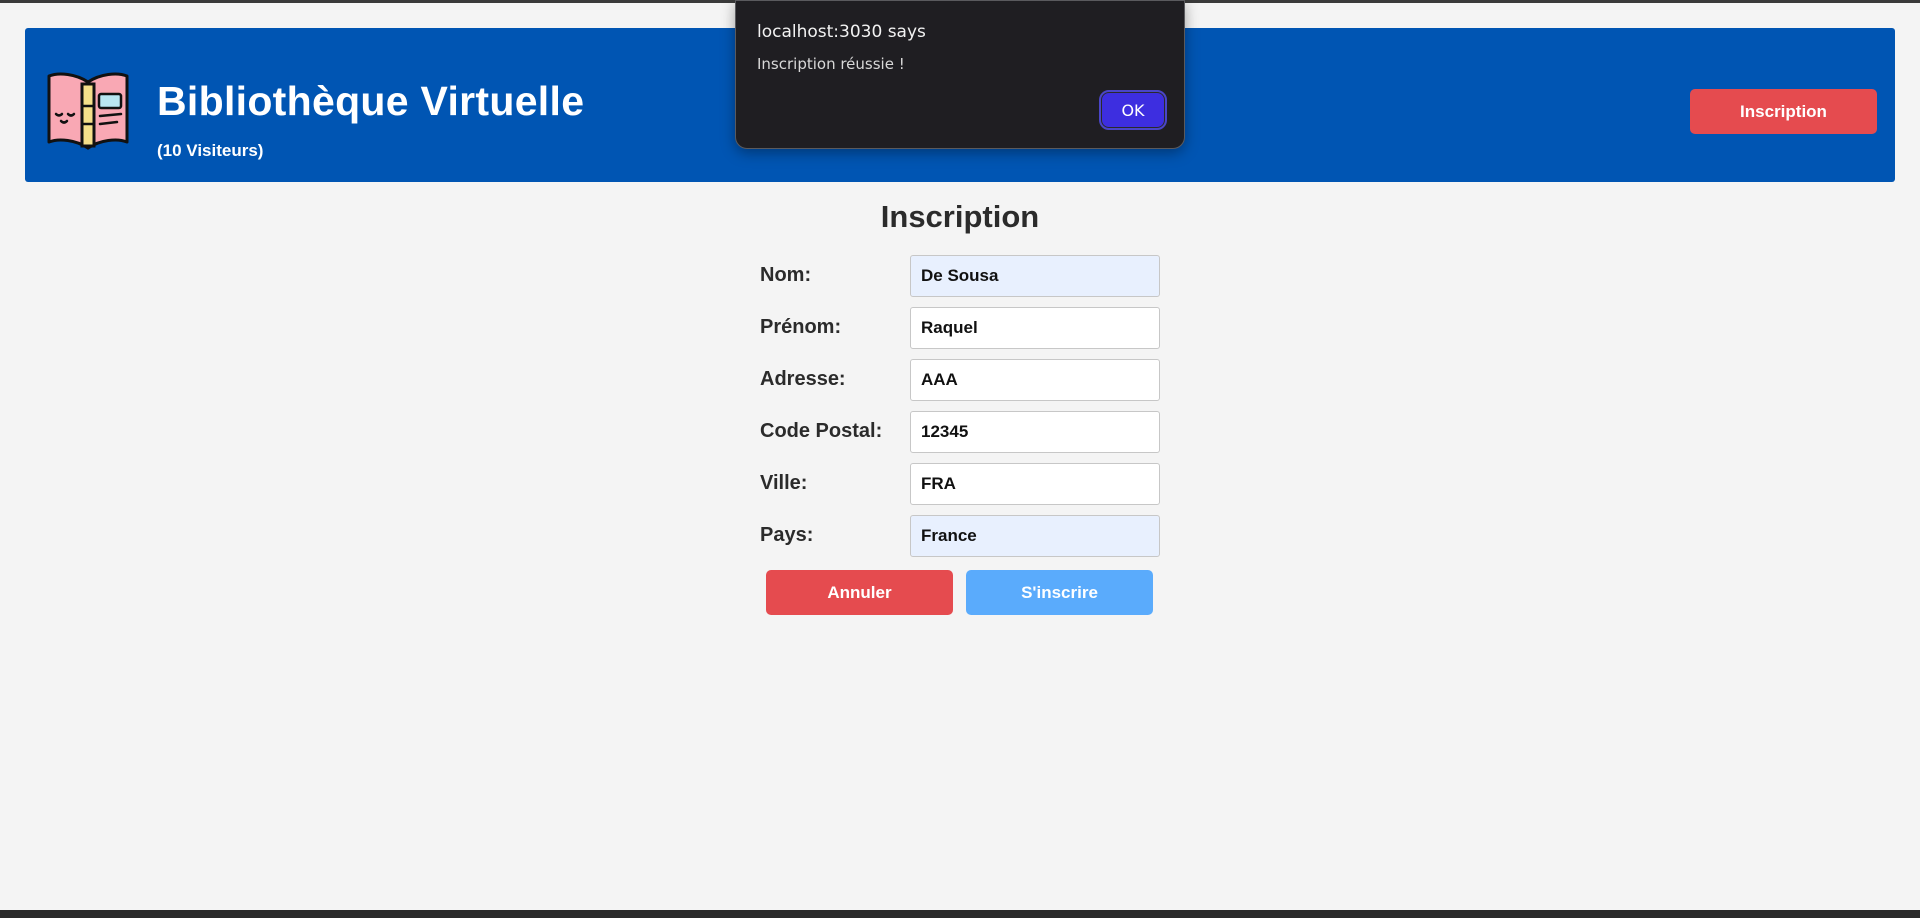  I want to click on ville-label: Ville:, so click(784, 483).